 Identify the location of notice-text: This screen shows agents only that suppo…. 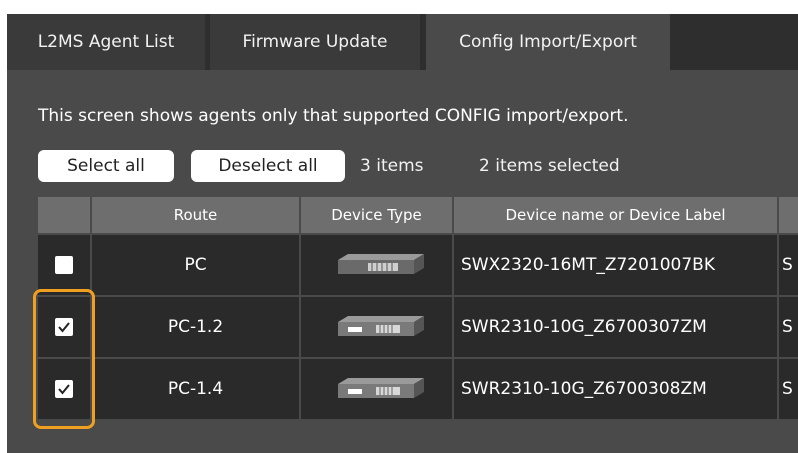
(333, 116).